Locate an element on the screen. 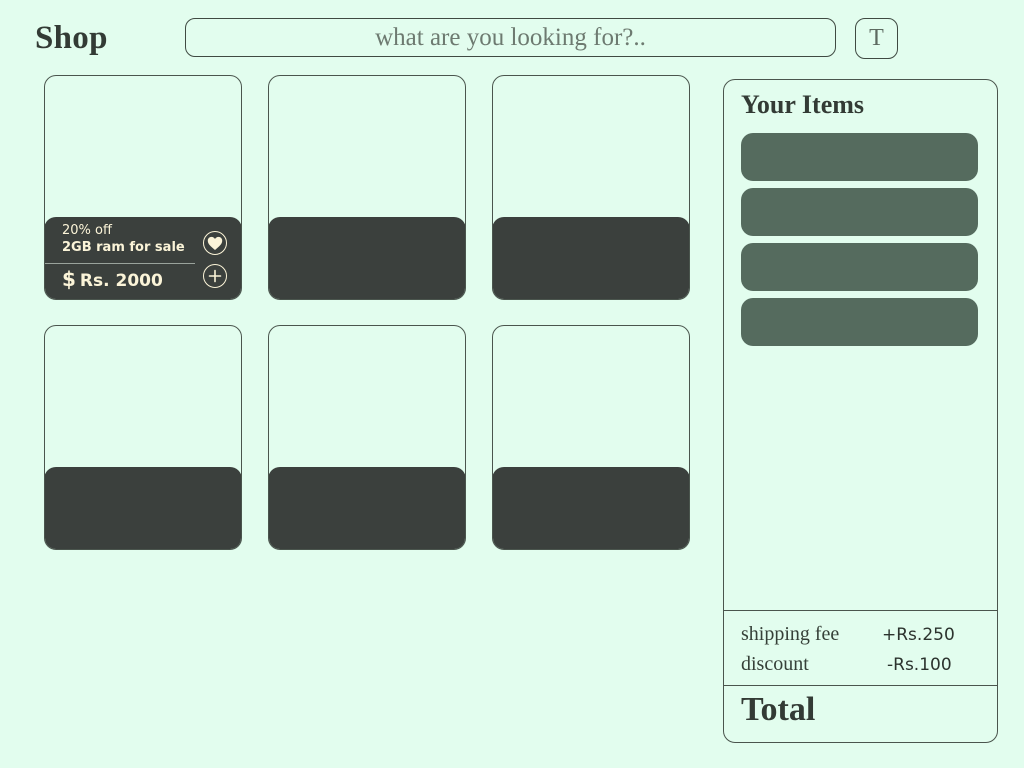 This screenshot has width=1024, height=768. total-label: Total is located at coordinates (778, 709).